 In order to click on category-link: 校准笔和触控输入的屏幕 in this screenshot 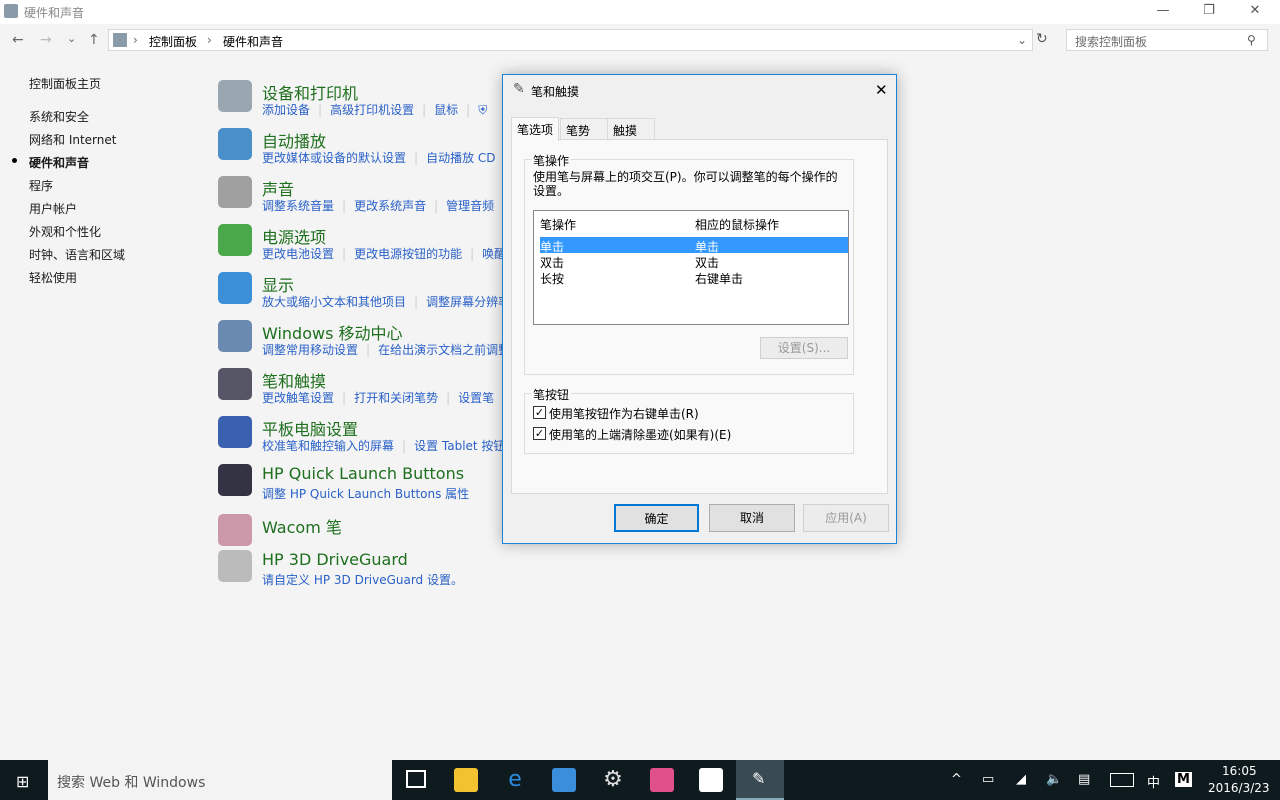, I will do `click(328, 446)`.